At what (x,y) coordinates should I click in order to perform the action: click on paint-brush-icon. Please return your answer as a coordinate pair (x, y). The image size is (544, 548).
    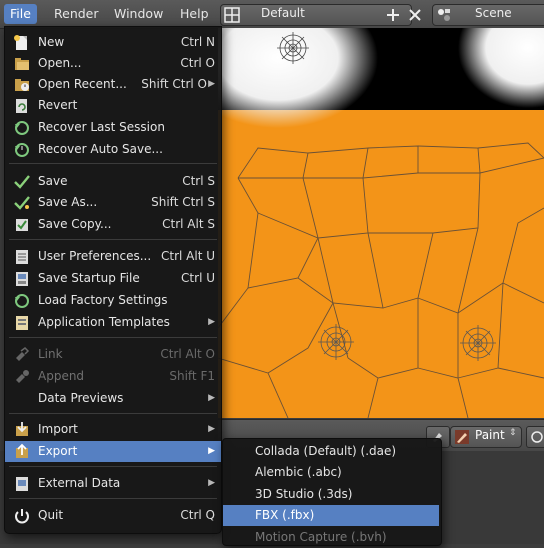
    Looking at the image, I should click on (462, 438).